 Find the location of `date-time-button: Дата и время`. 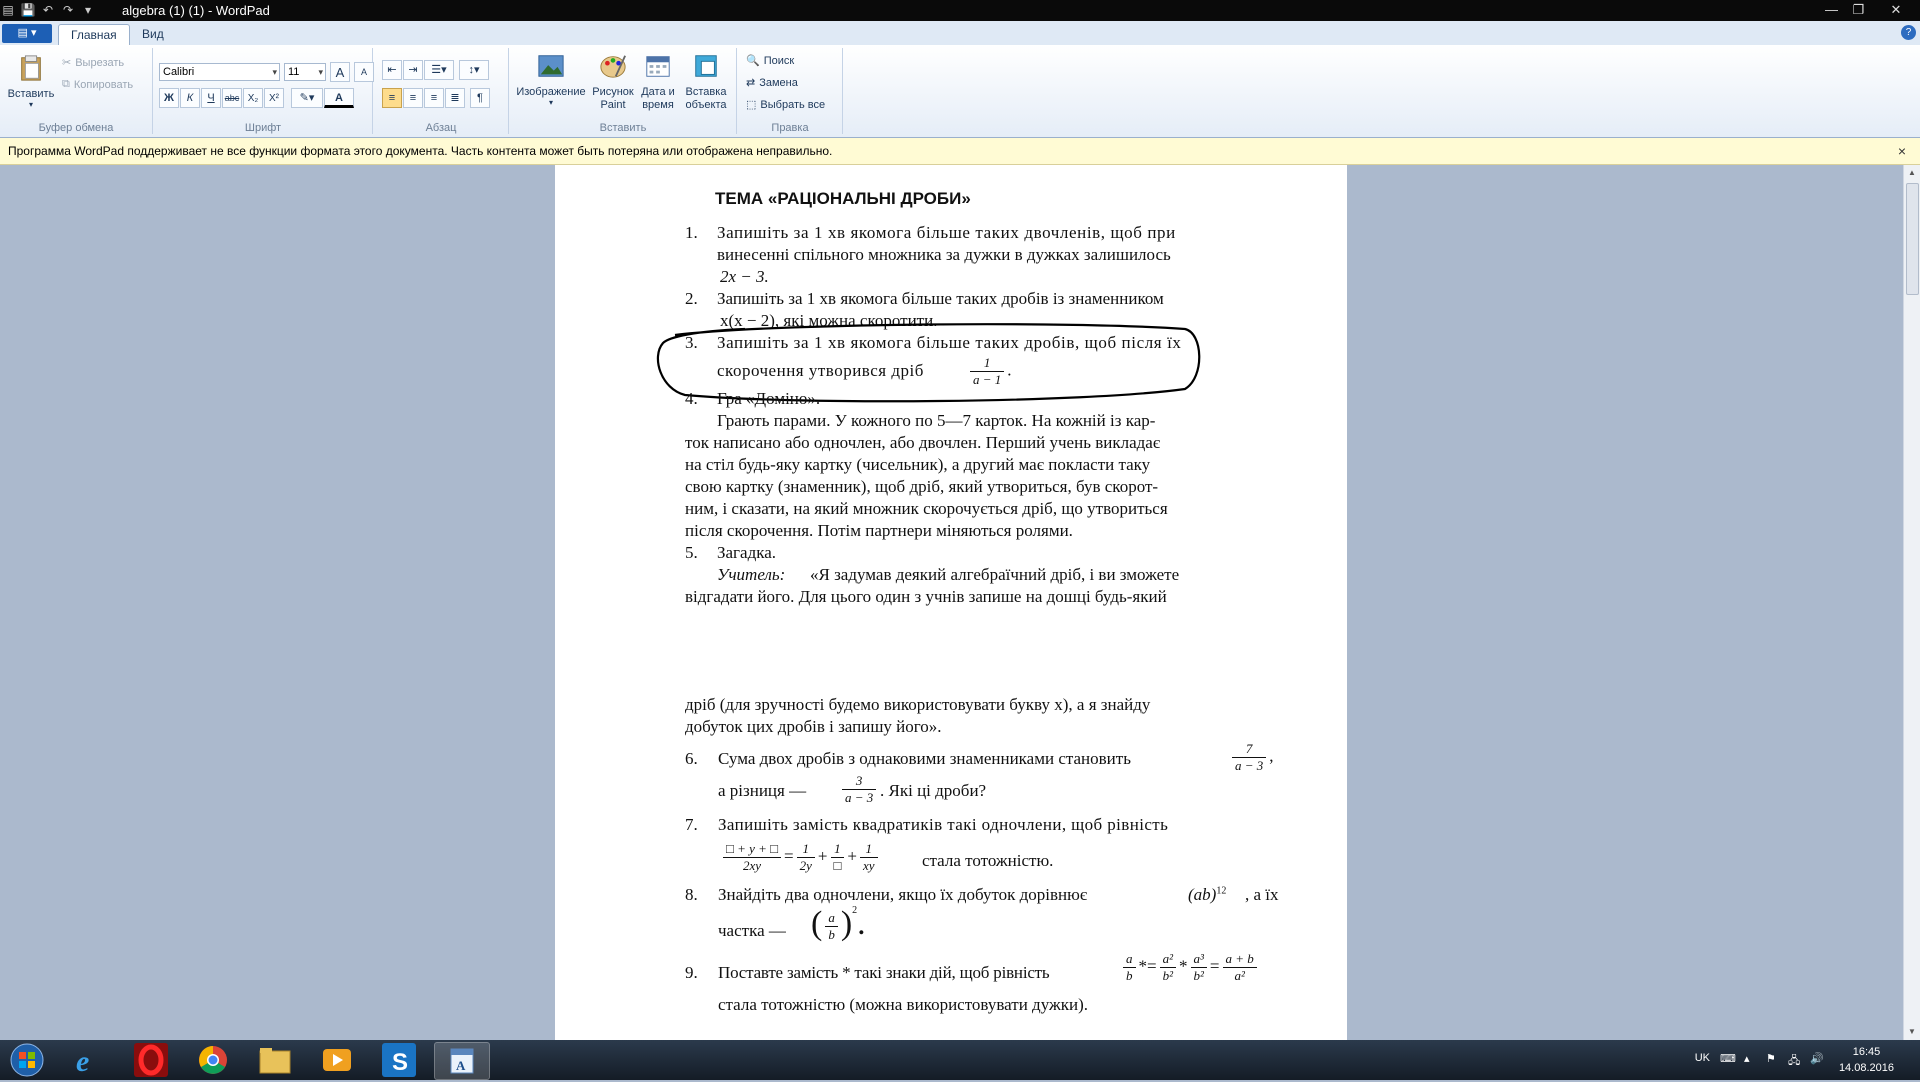

date-time-button: Дата и время is located at coordinates (658, 82).